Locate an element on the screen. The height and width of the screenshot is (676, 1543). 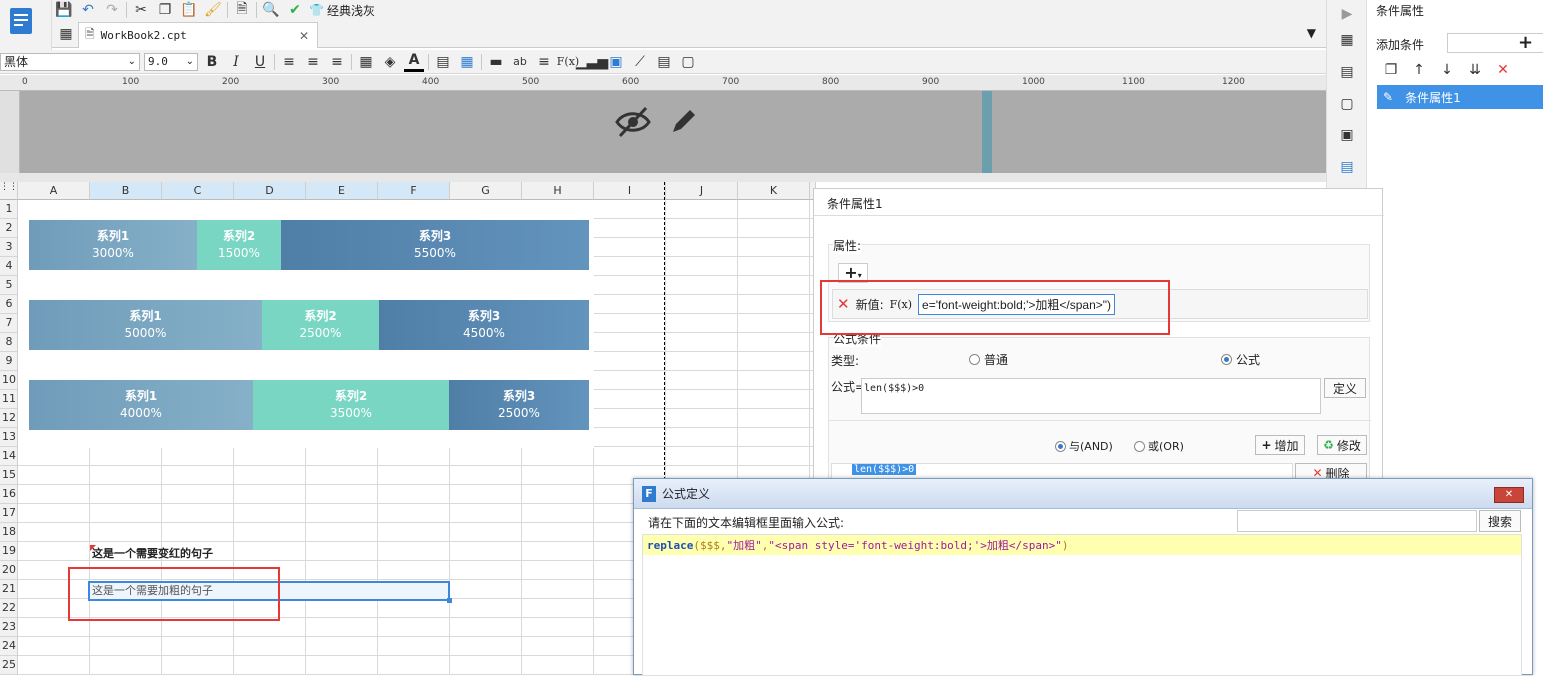
down-arrow-icon: ↓ is located at coordinates (1447, 70).